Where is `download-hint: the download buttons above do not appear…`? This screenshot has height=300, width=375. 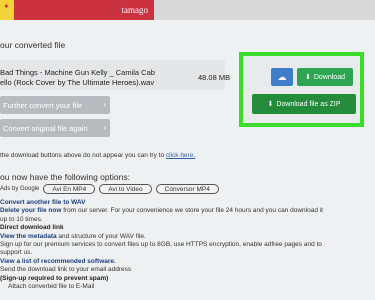
download-hint: the download buttons above do not appear… is located at coordinates (97, 155).